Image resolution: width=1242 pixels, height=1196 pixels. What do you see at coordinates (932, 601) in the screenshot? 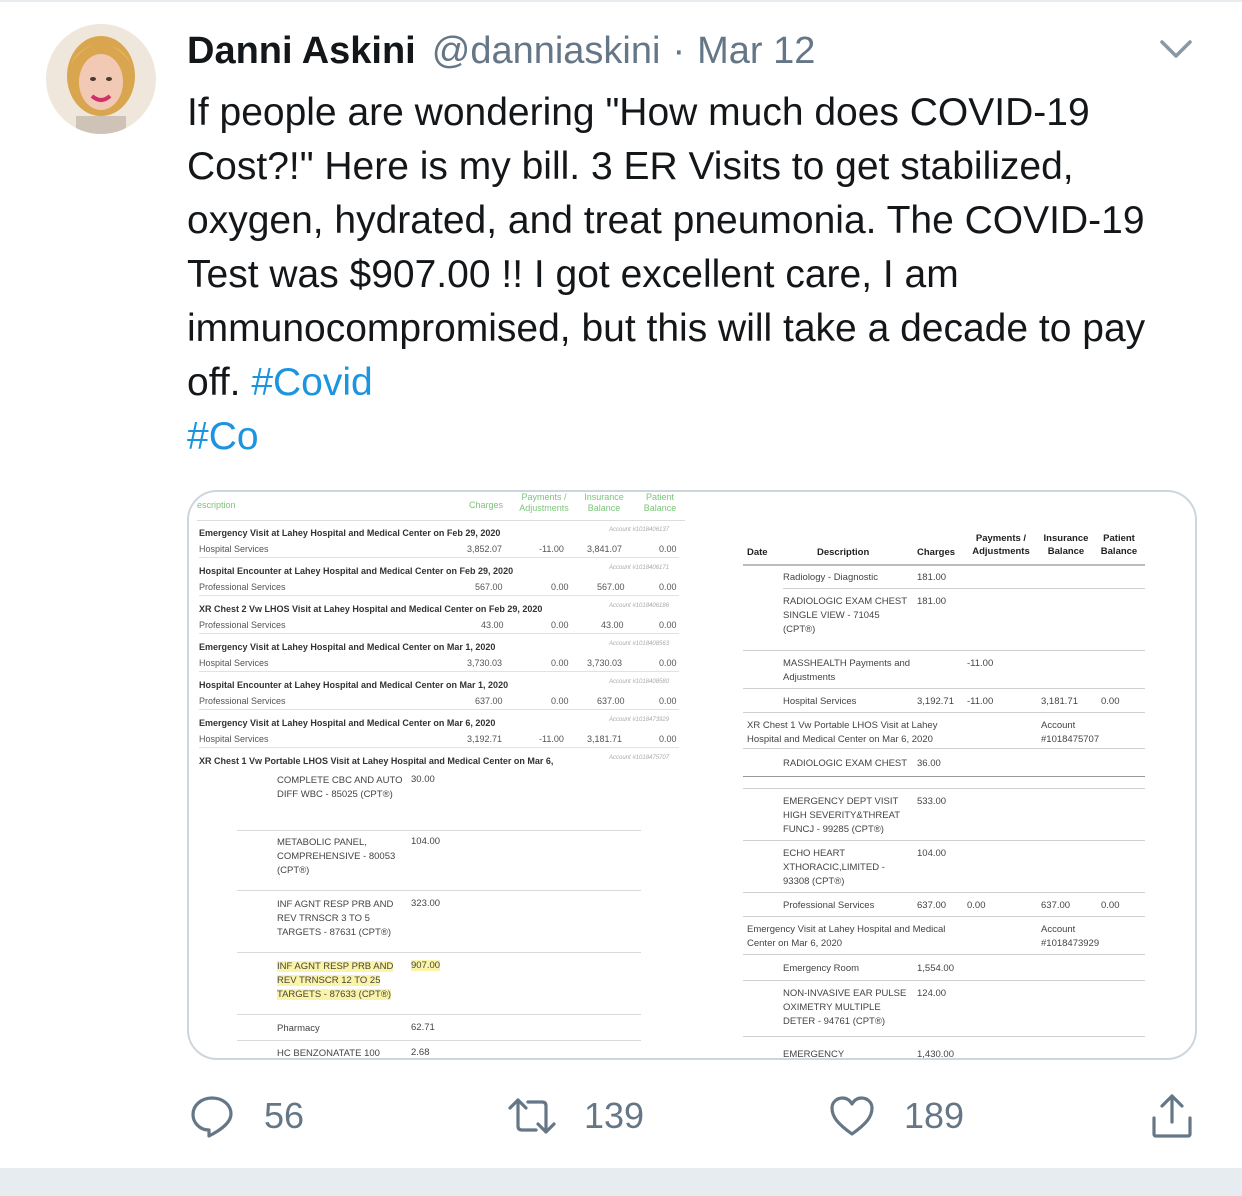
I see `row-xray-amount: 181.00` at bounding box center [932, 601].